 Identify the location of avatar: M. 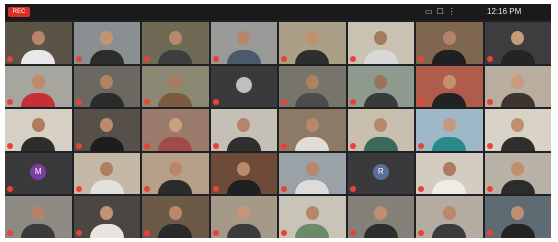
(38, 172).